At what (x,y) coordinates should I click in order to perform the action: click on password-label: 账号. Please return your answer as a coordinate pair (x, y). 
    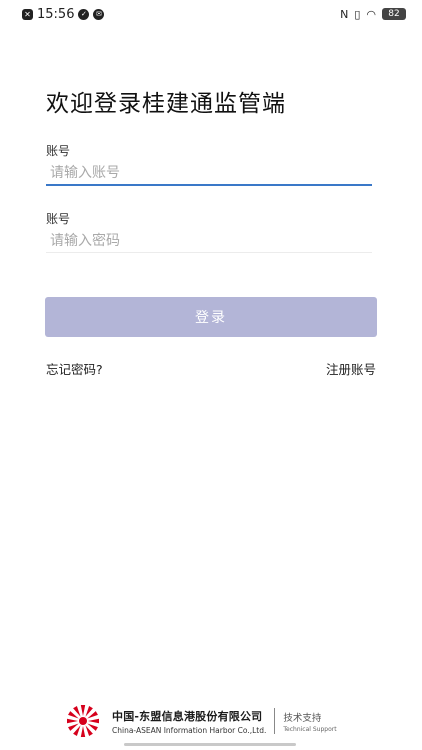
    Looking at the image, I should click on (58, 219).